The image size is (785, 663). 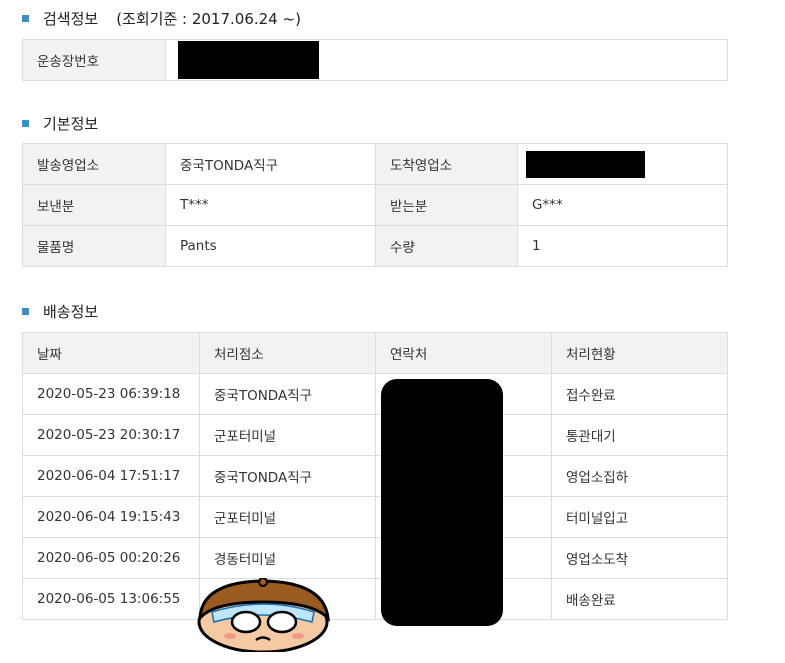 I want to click on receiver-label: 받는분, so click(x=446, y=205).